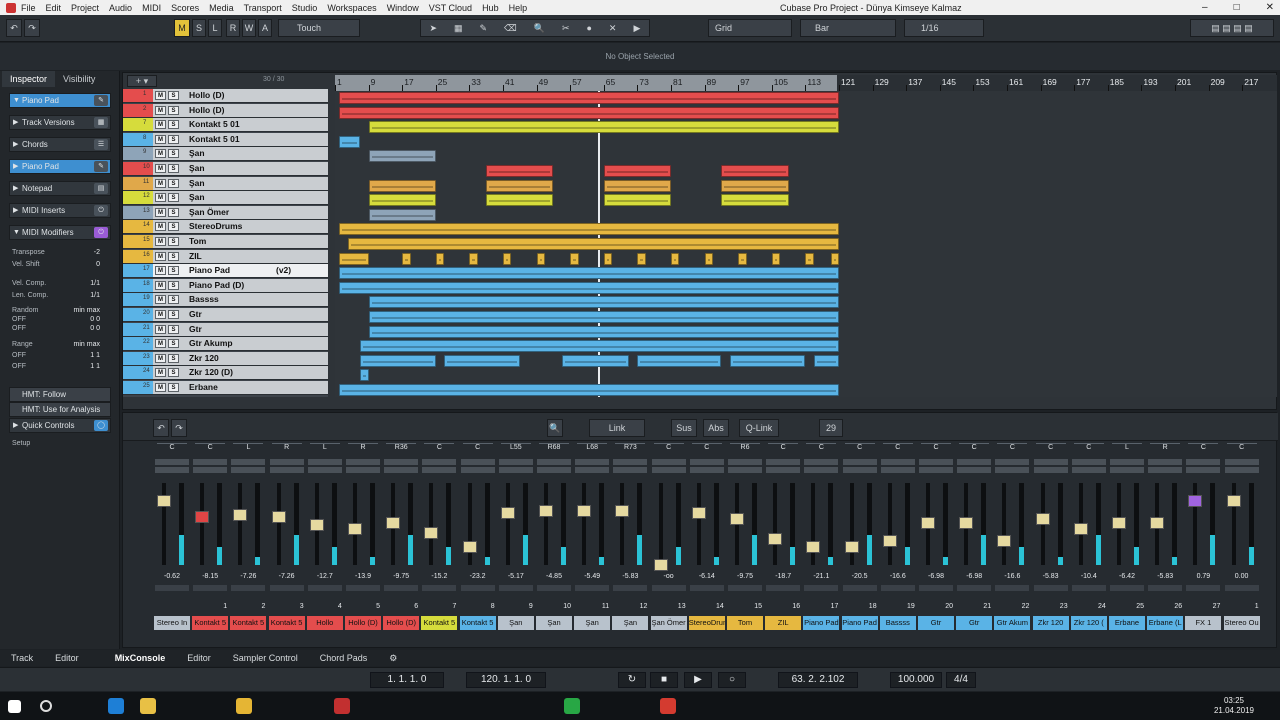  Describe the element at coordinates (1241, 623) in the screenshot. I see `channel-name: Stereo Ou` at that location.